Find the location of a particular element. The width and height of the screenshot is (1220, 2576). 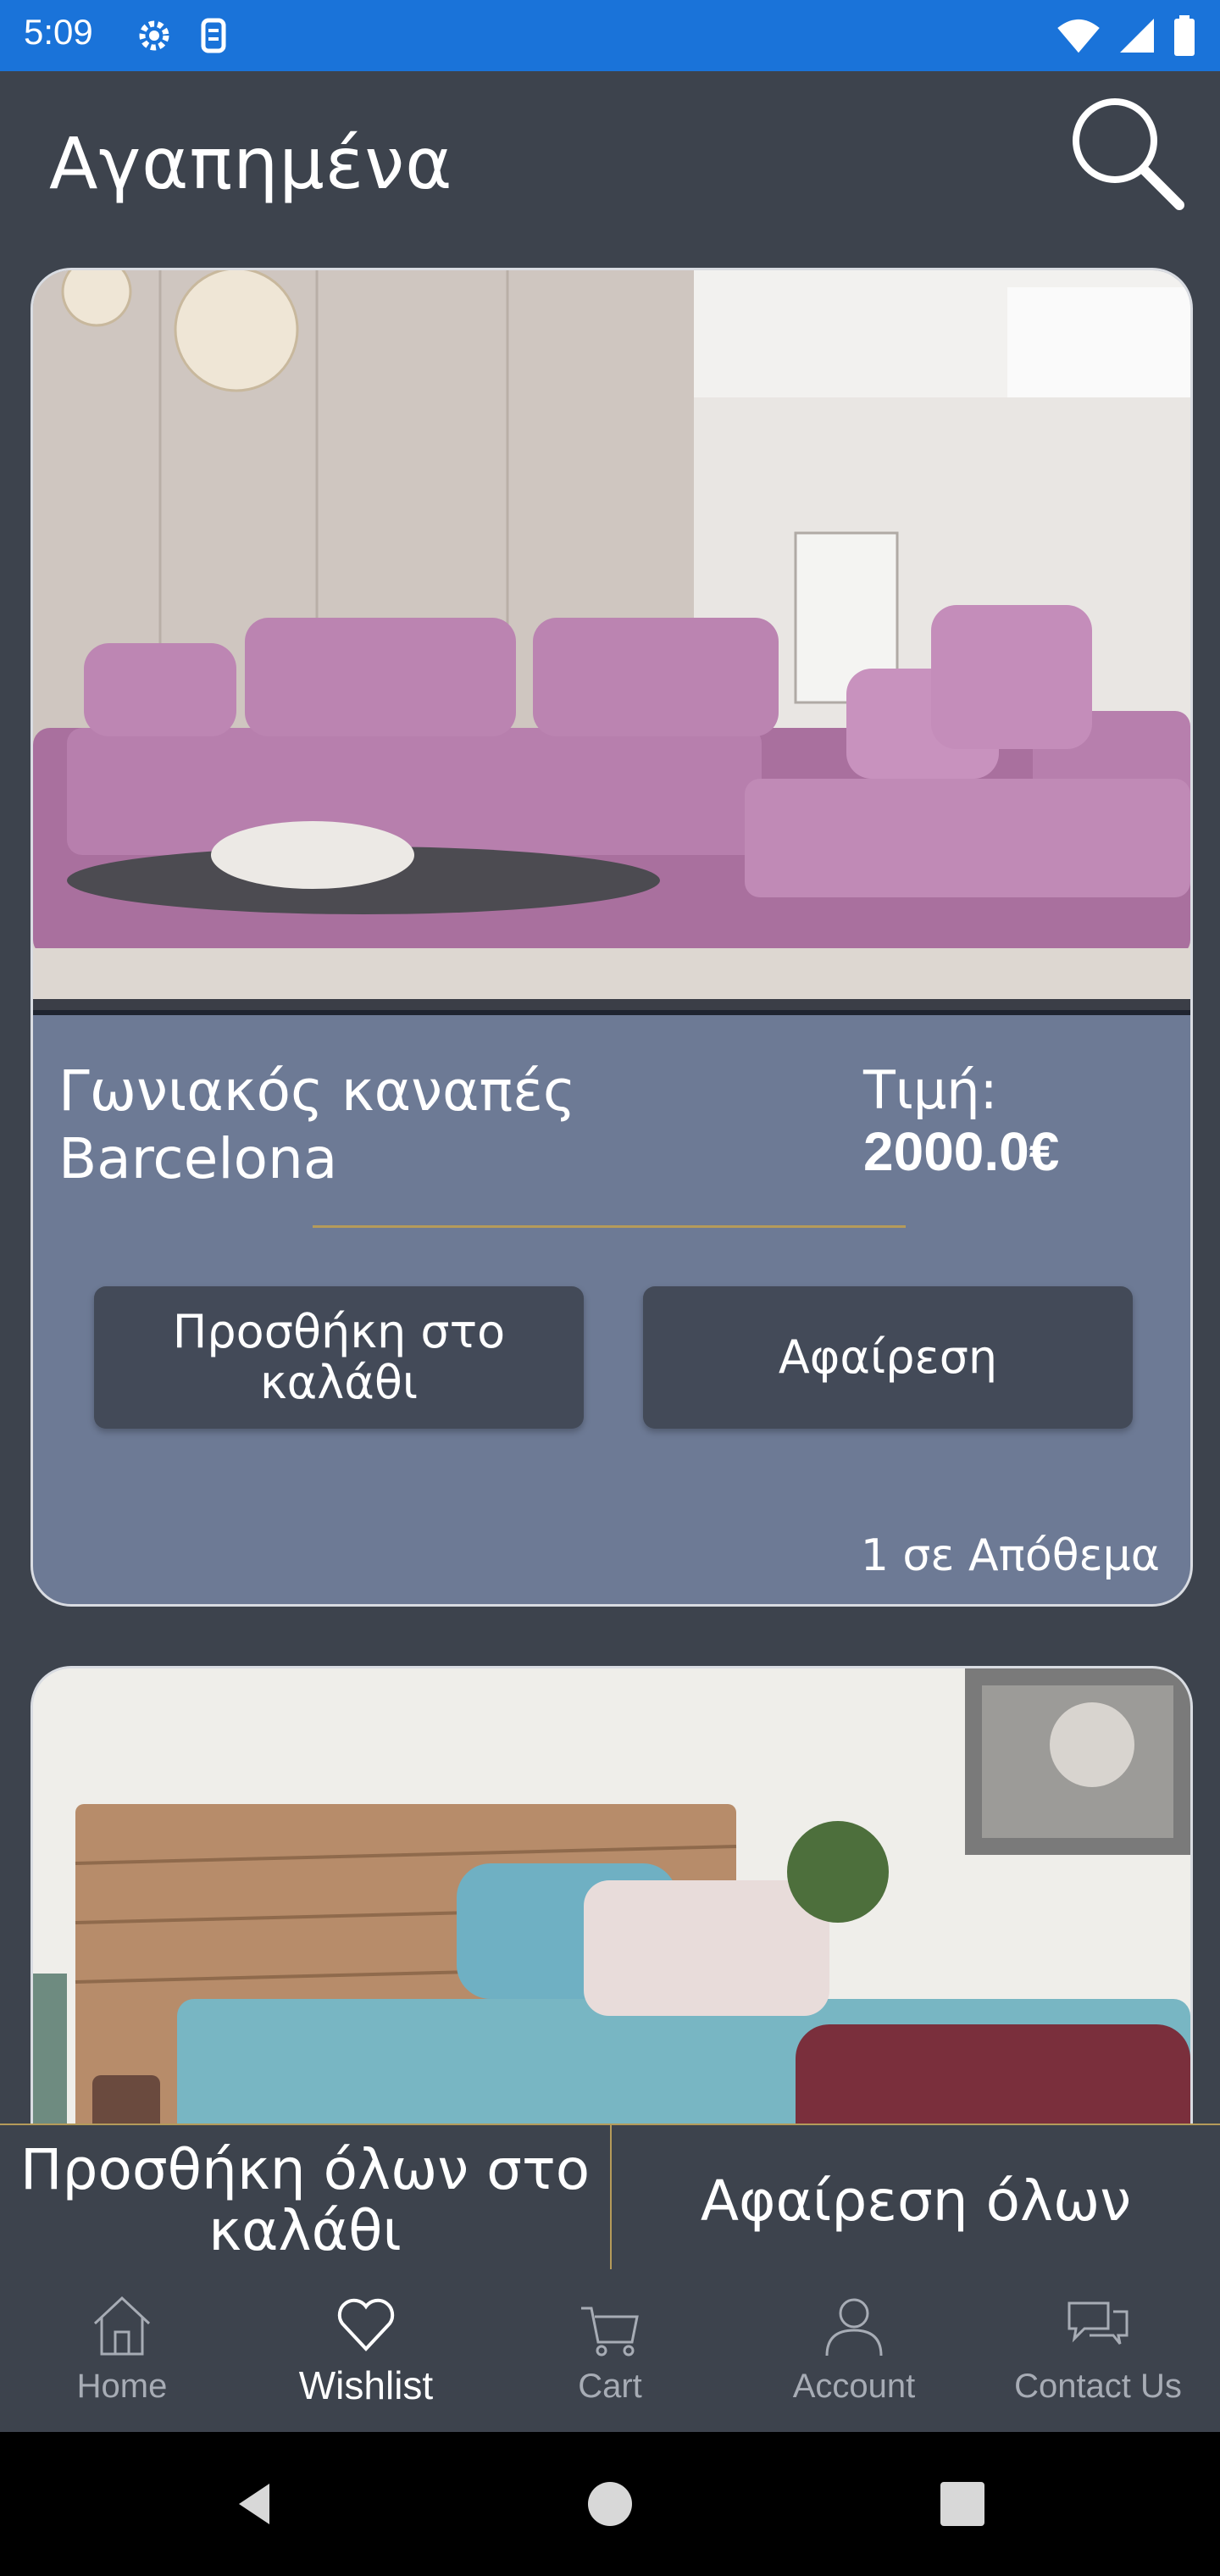

sim-icon is located at coordinates (213, 35).